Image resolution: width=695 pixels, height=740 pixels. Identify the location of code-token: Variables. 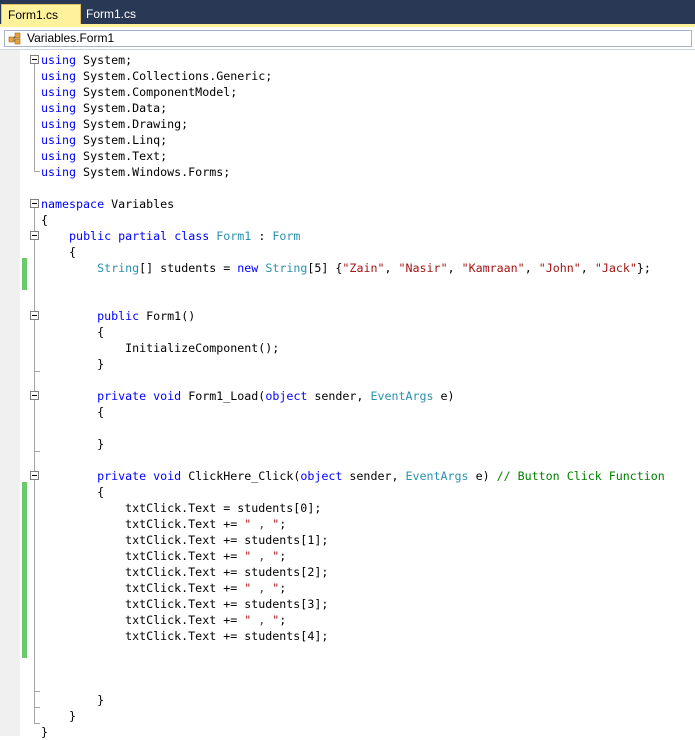
(139, 204).